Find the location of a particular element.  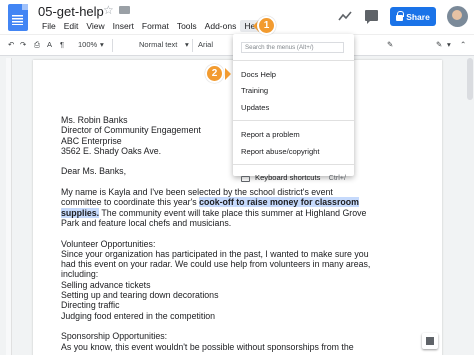

highlighted-text: supplies. is located at coordinates (80, 212).